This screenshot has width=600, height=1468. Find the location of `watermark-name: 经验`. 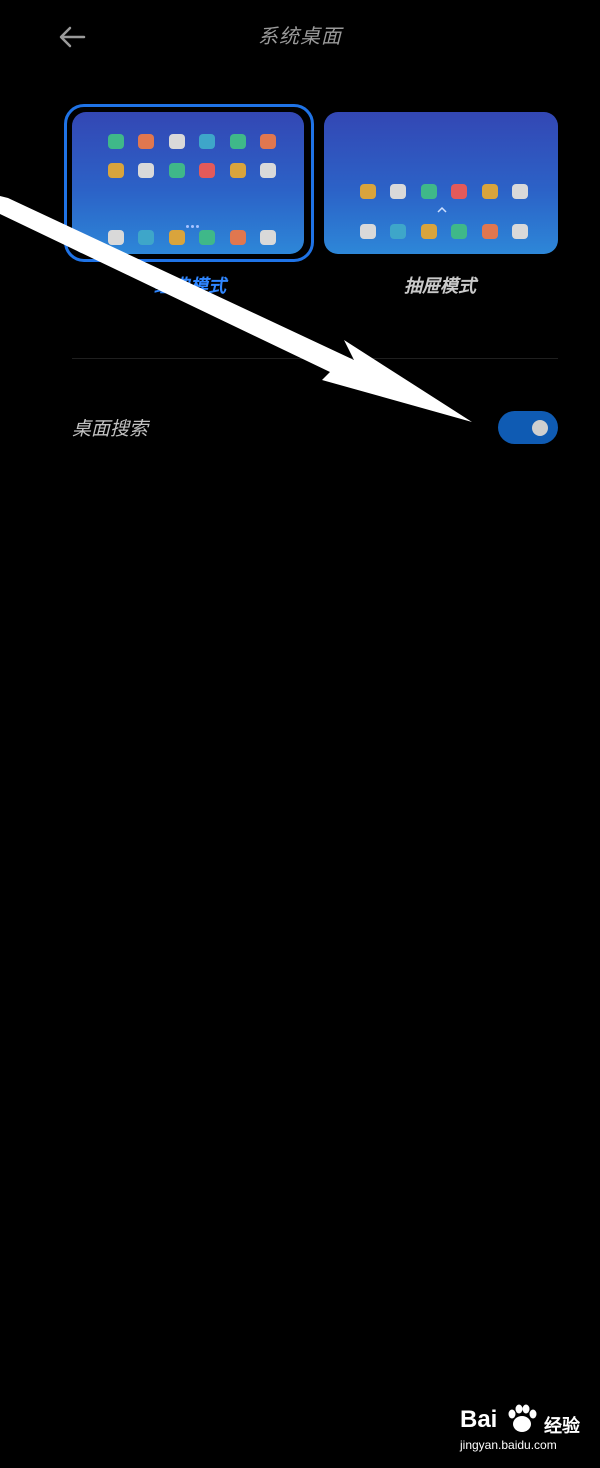

watermark-name: 经验 is located at coordinates (562, 1426).